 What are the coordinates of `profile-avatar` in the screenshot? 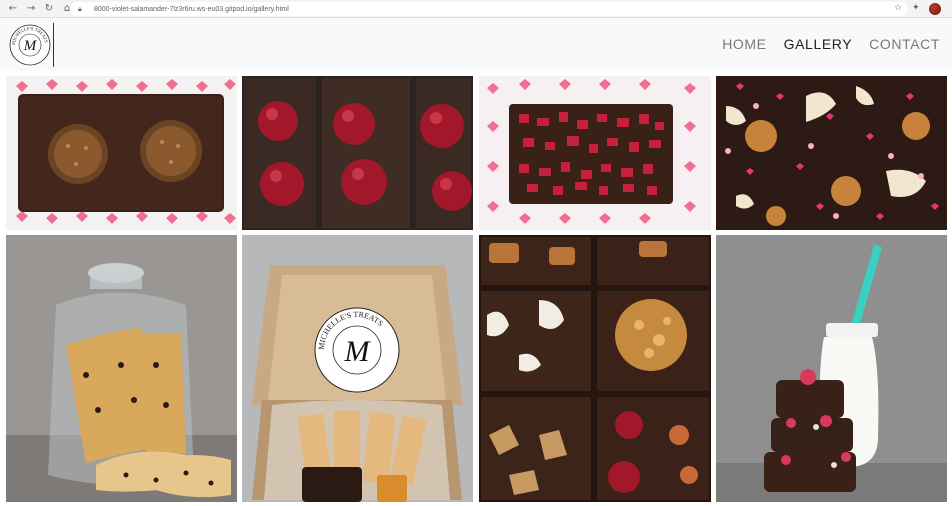 It's located at (935, 9).